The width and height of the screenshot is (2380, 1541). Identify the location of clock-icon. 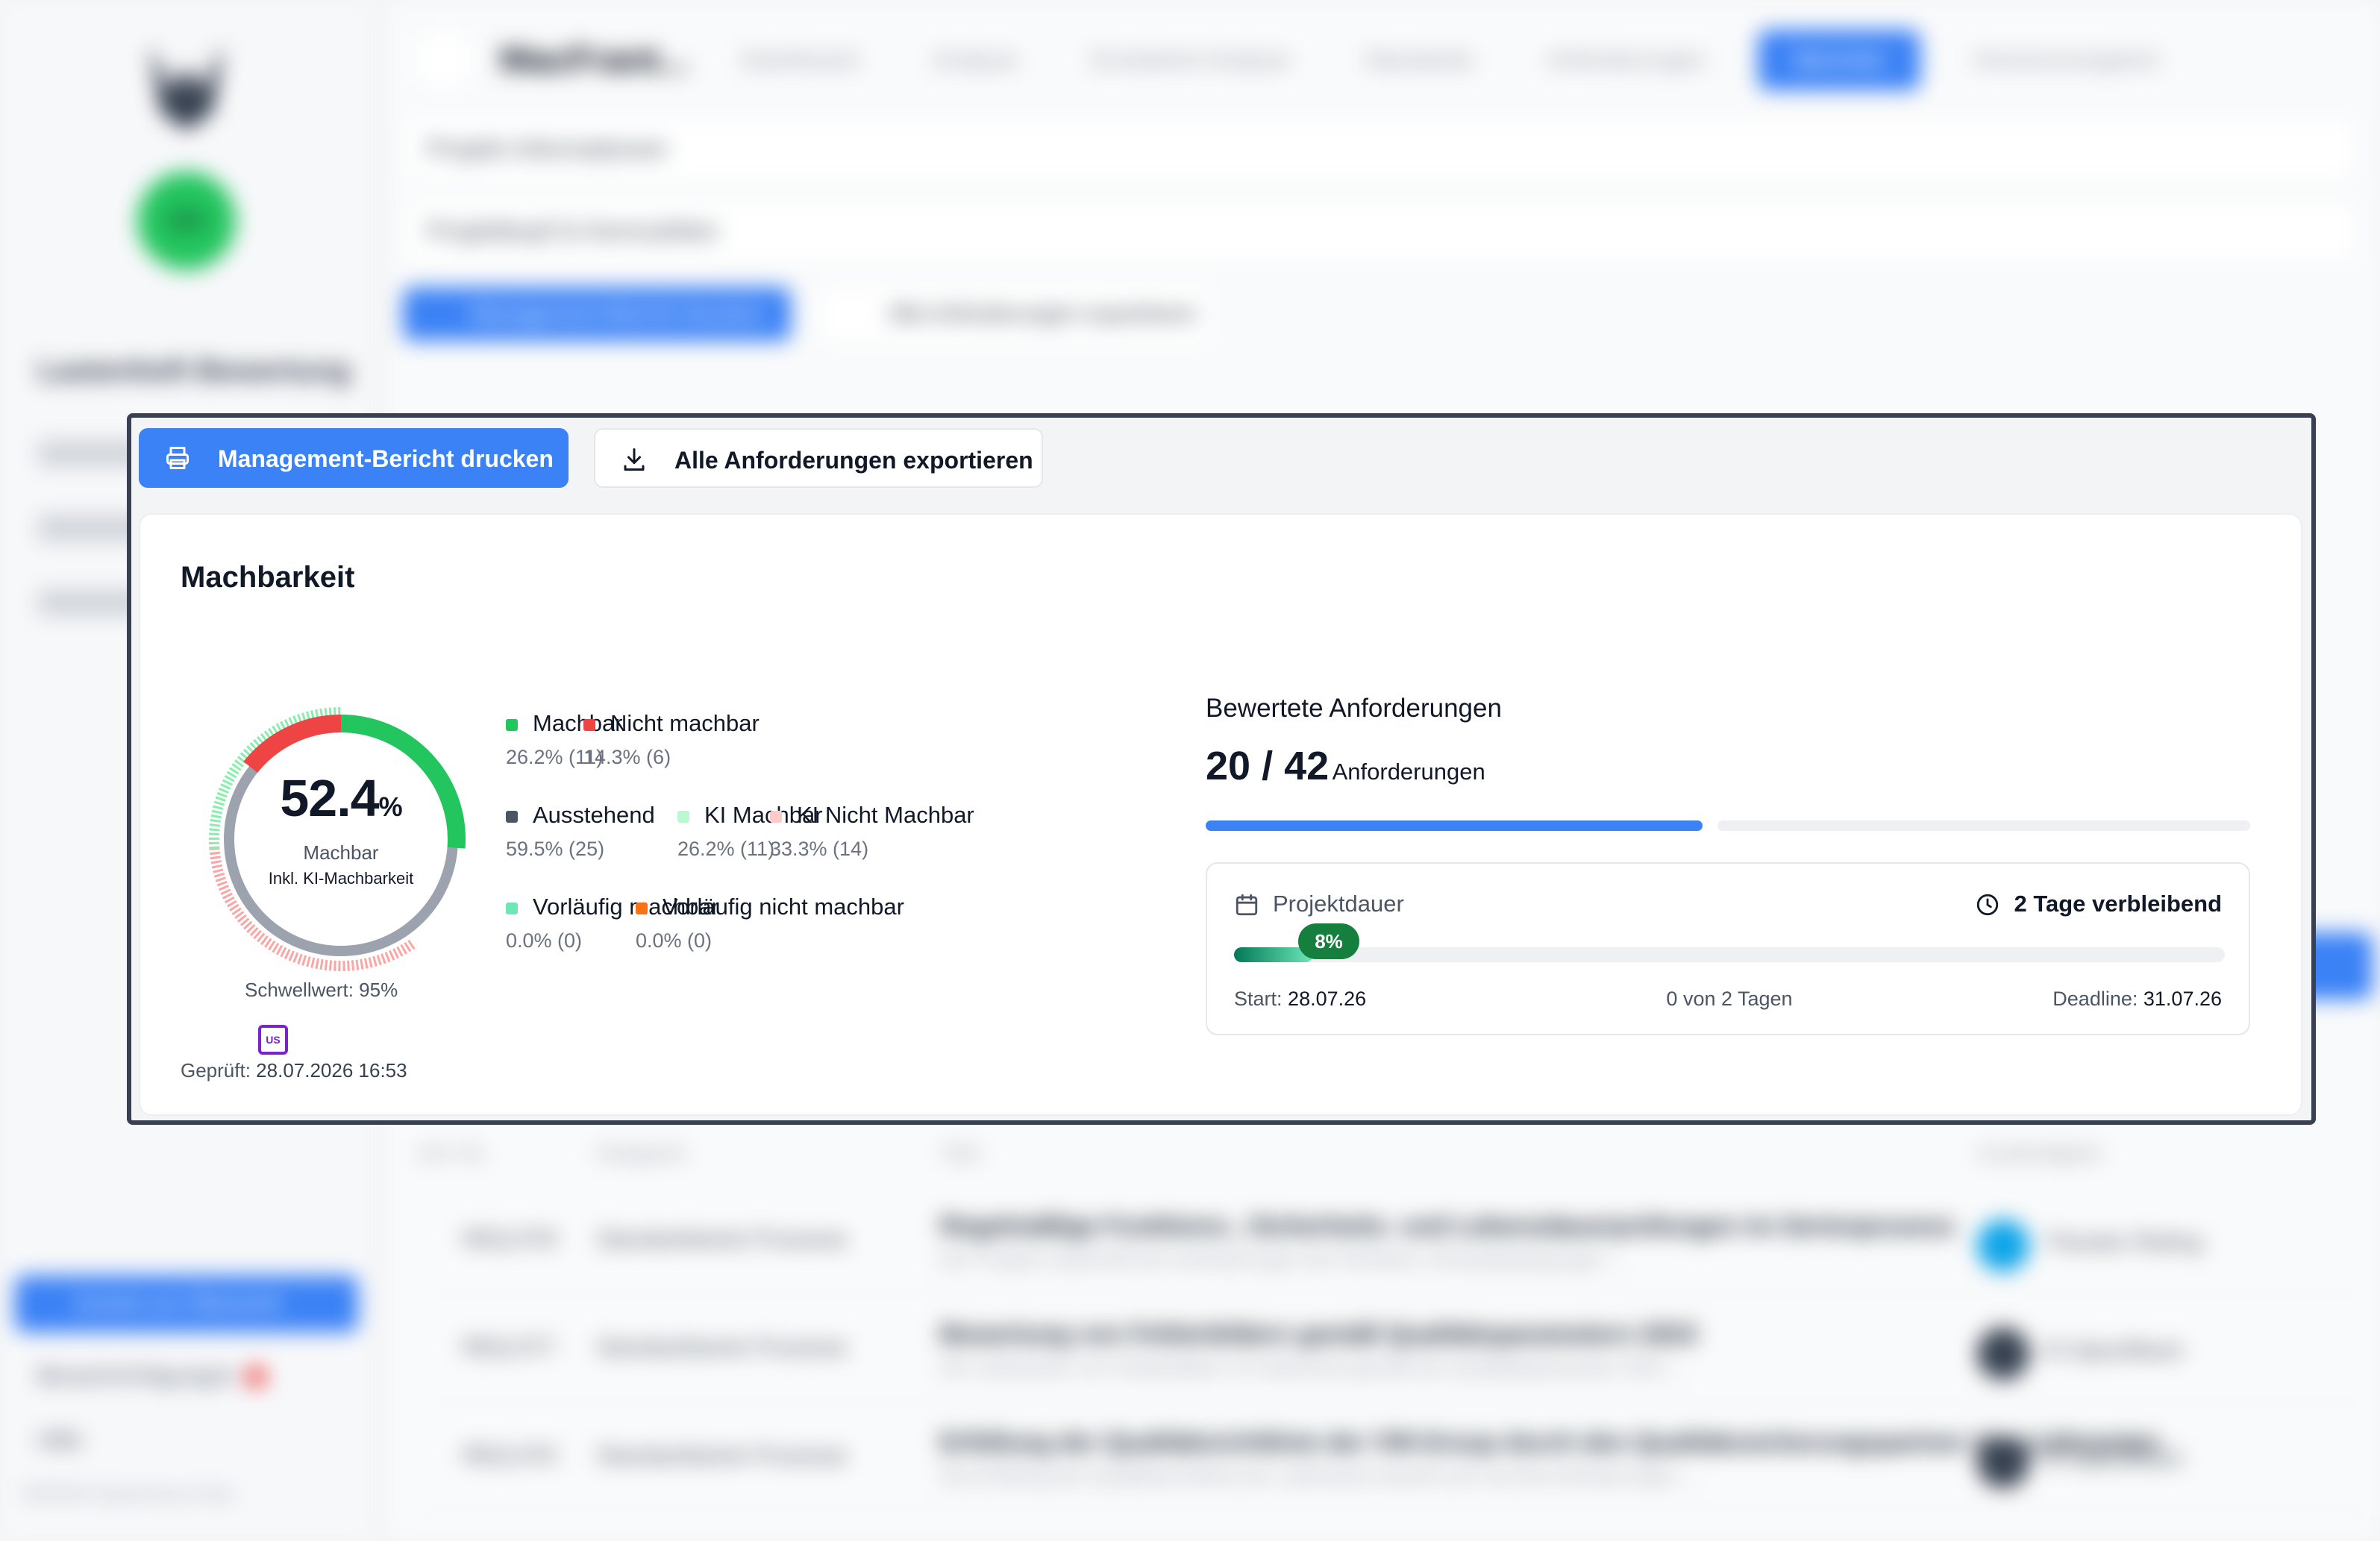
(1988, 905).